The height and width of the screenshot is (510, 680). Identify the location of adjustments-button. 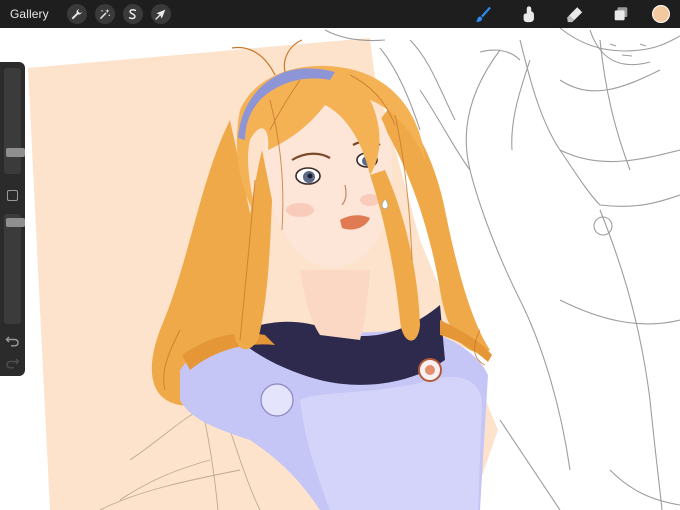
(104, 14).